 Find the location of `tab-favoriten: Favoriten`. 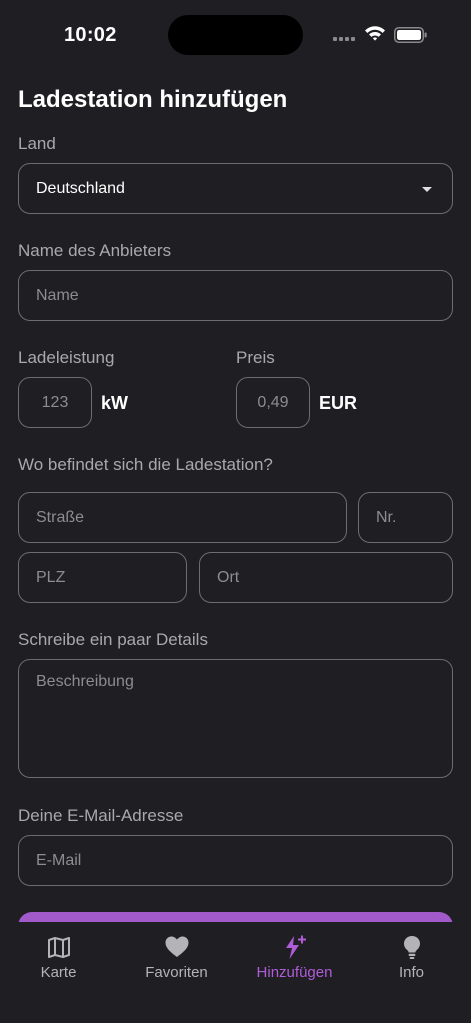

tab-favoriten: Favoriten is located at coordinates (176, 957).